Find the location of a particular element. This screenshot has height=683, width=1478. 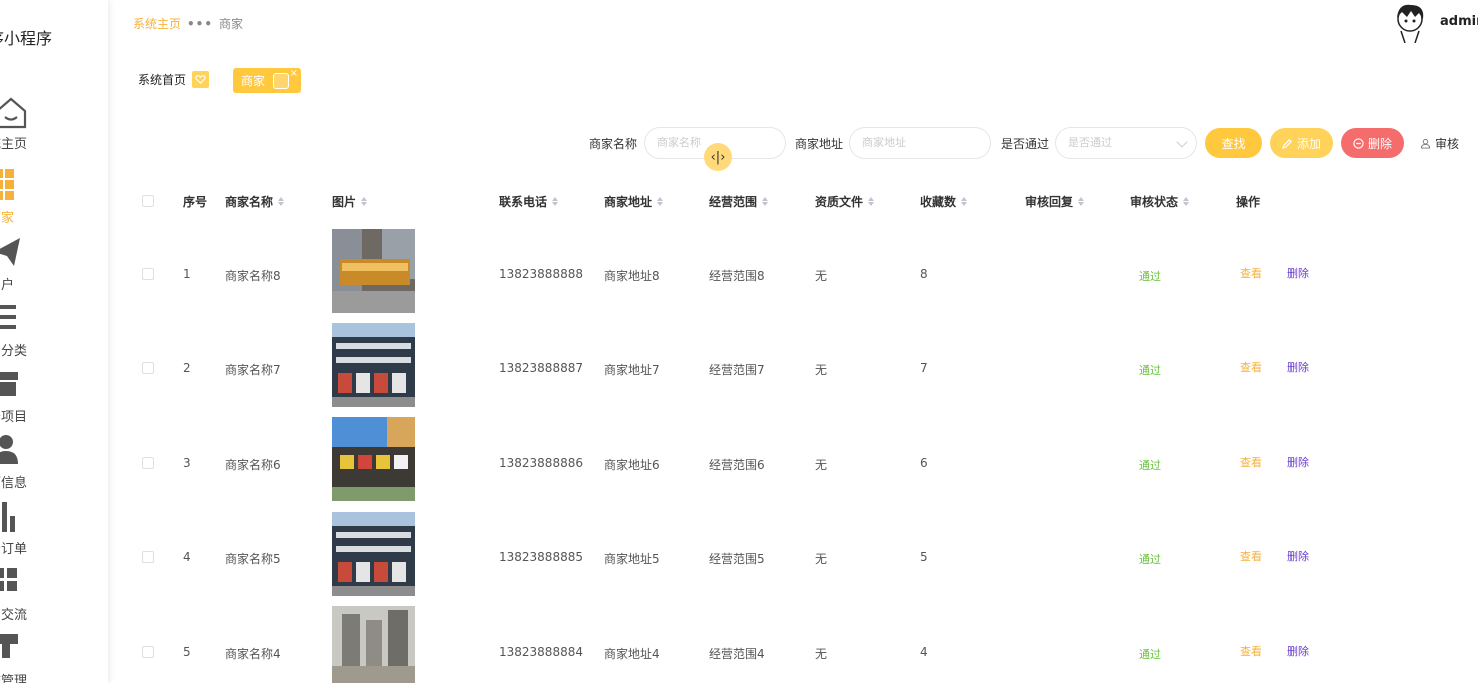

breadcrumb: 系统主页 ••• 商家 is located at coordinates (188, 23).